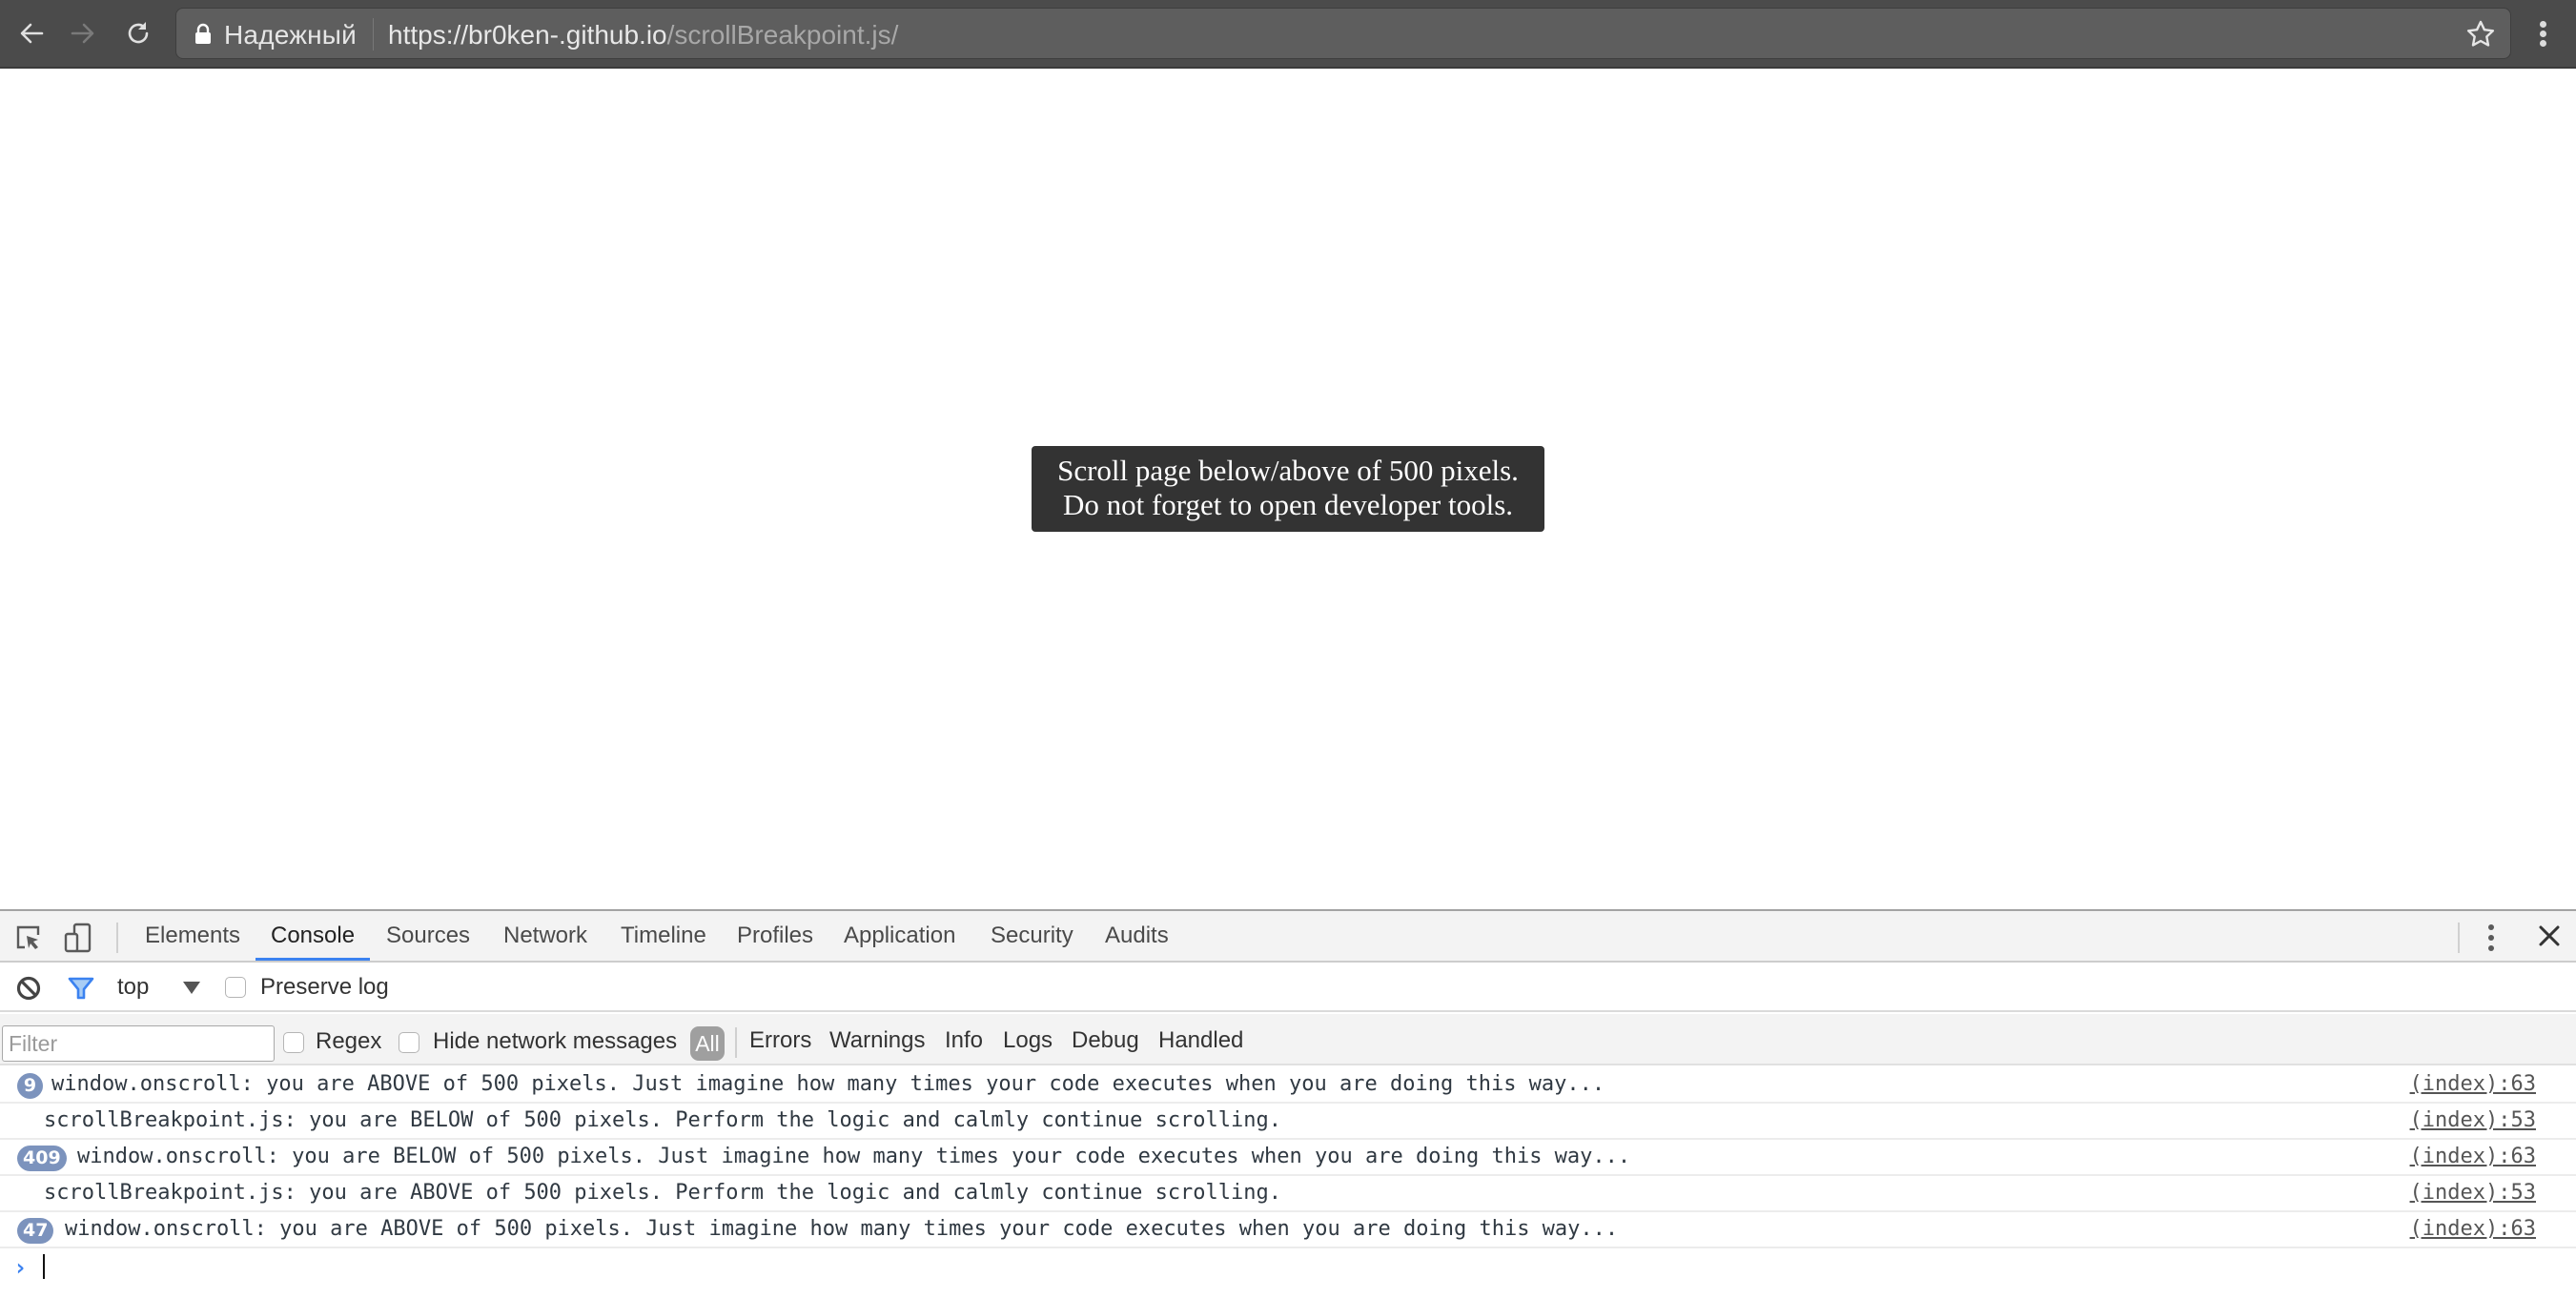  I want to click on repeat-count-badge: 47, so click(35, 1231).